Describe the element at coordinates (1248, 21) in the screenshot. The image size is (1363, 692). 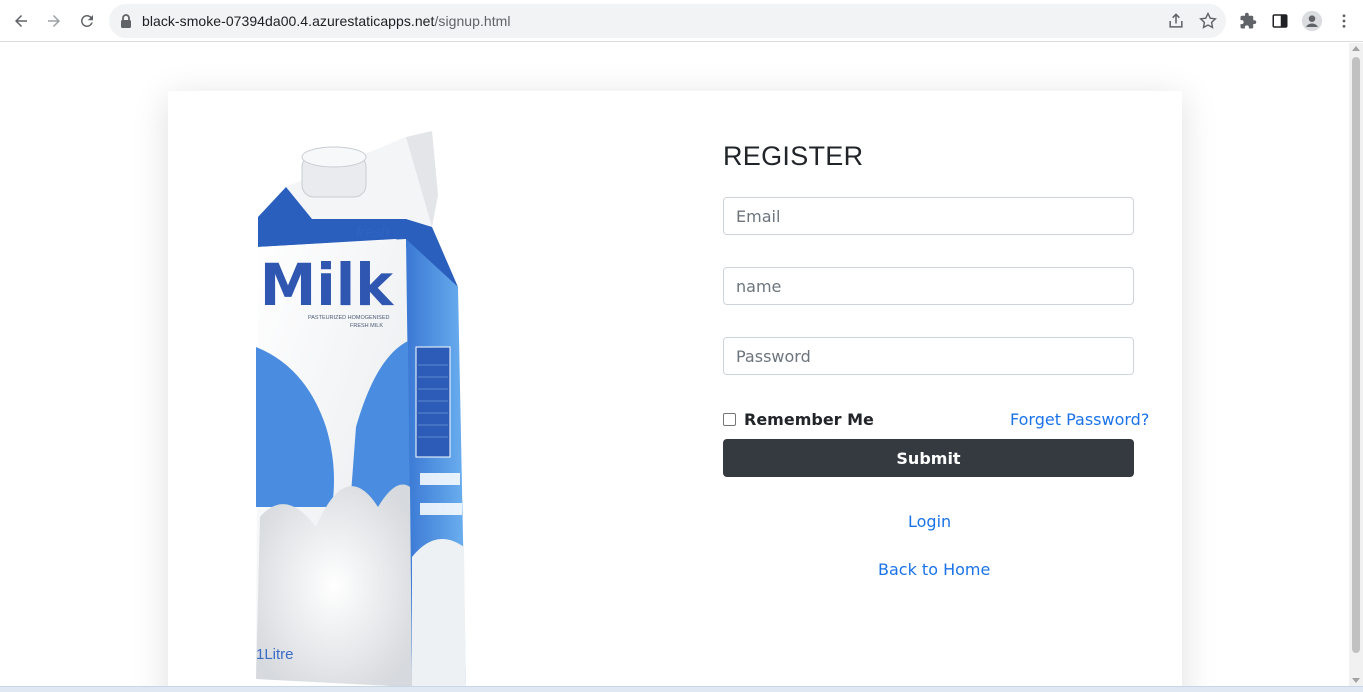
I see `extensions-icon` at that location.